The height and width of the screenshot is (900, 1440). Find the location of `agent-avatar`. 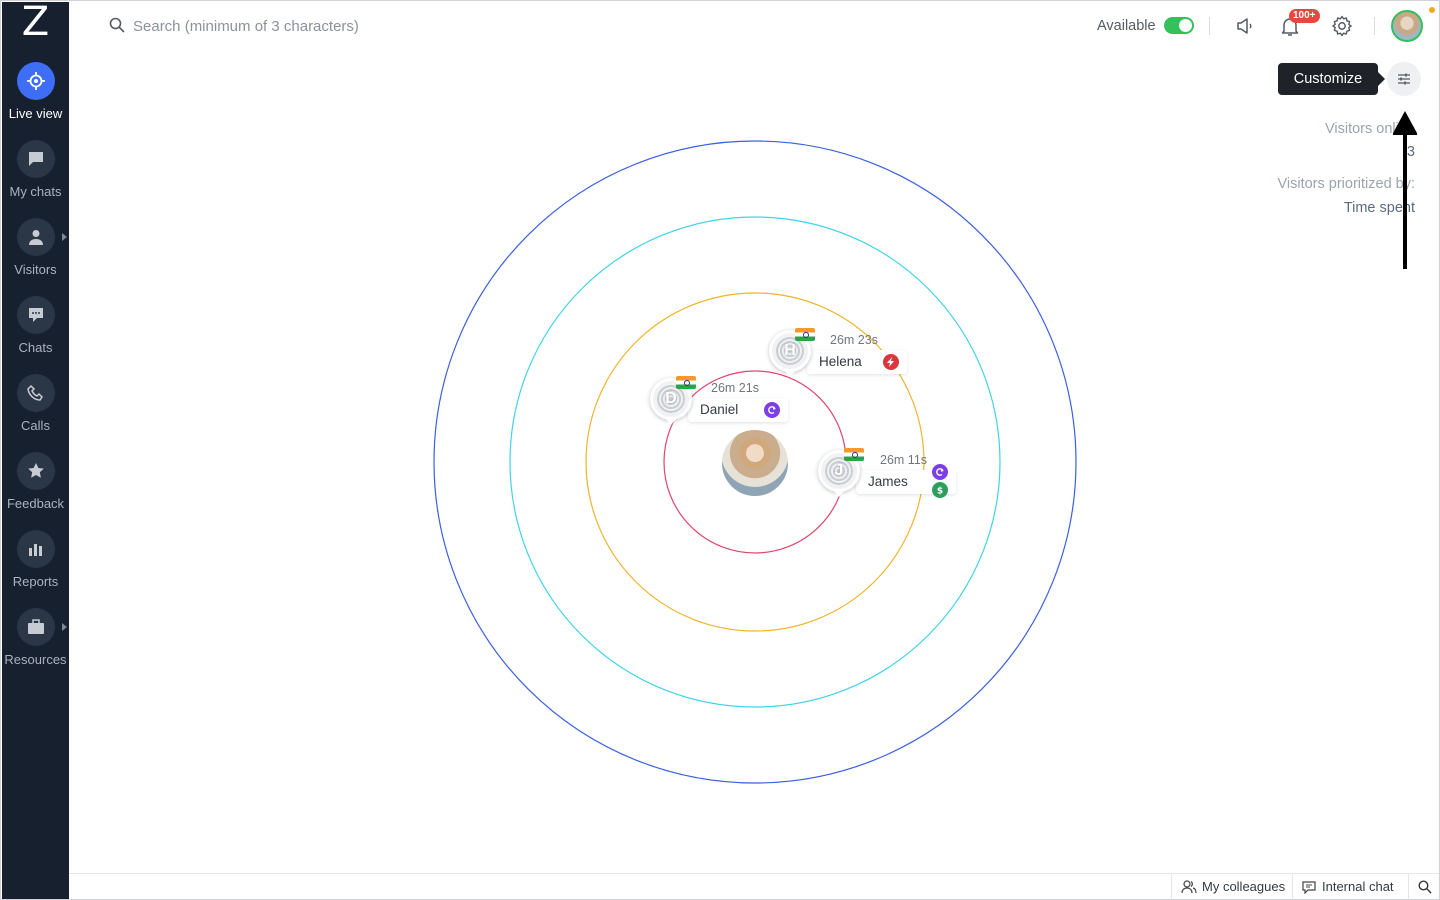

agent-avatar is located at coordinates (755, 463).